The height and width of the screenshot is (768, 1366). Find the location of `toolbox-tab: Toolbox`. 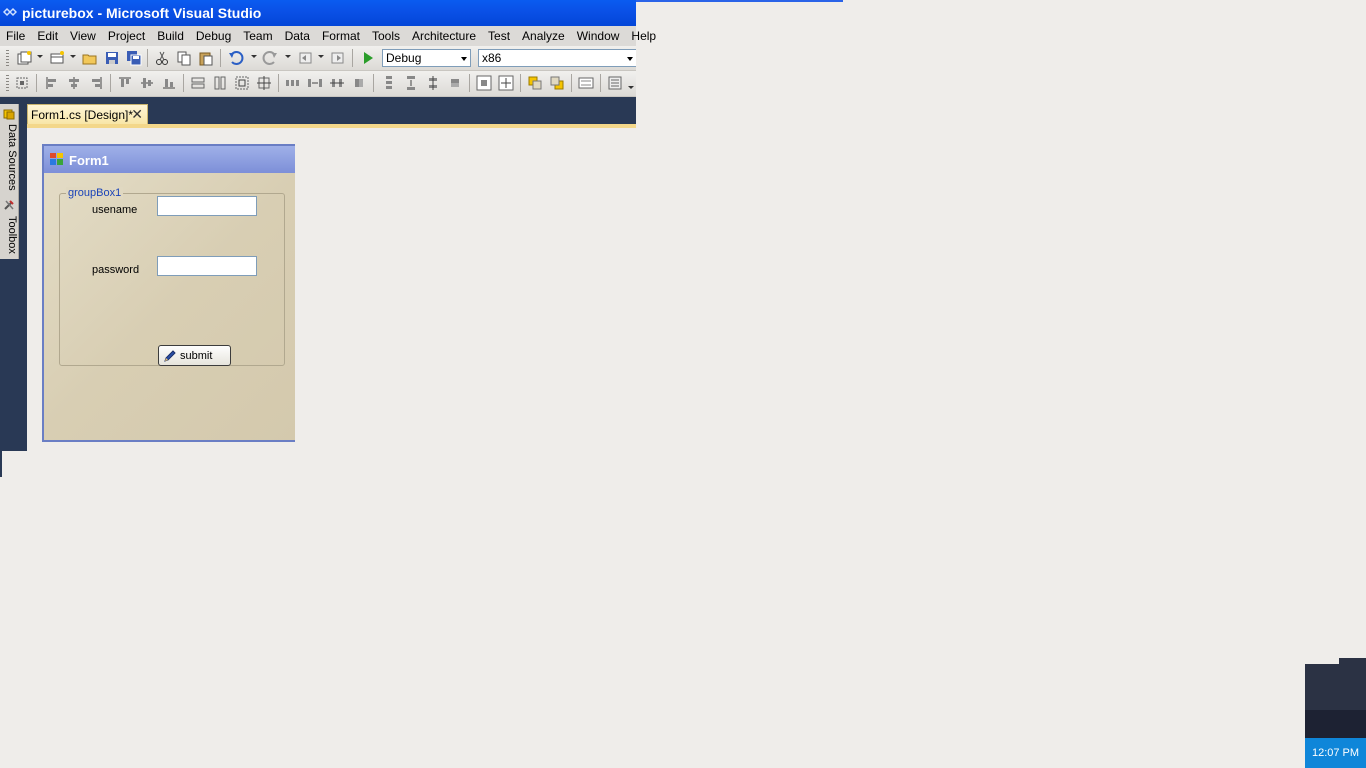

toolbox-tab: Toolbox is located at coordinates (9, 235).